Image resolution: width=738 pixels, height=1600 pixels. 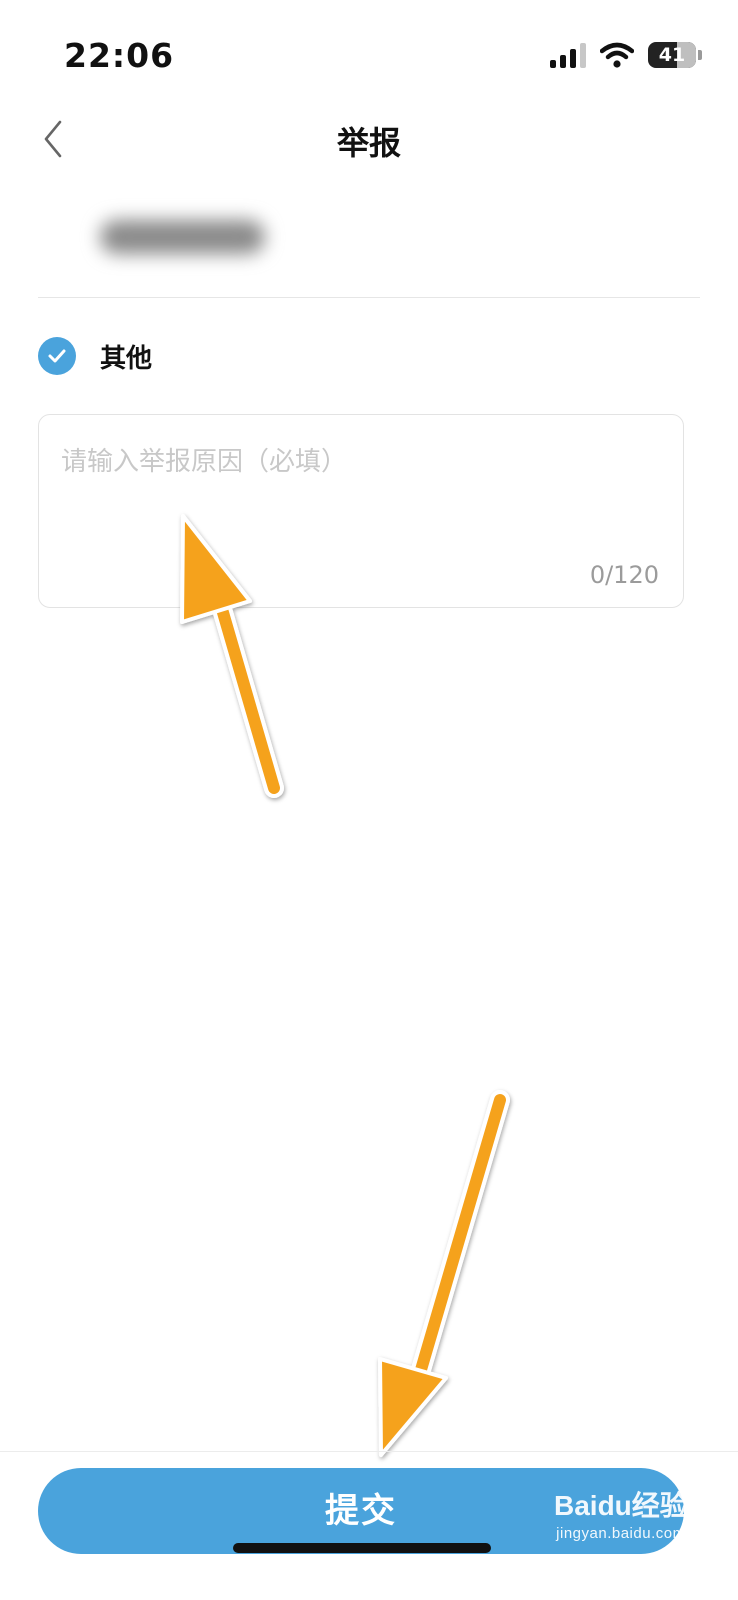 What do you see at coordinates (624, 575) in the screenshot?
I see `char-counter: 0/120` at bounding box center [624, 575].